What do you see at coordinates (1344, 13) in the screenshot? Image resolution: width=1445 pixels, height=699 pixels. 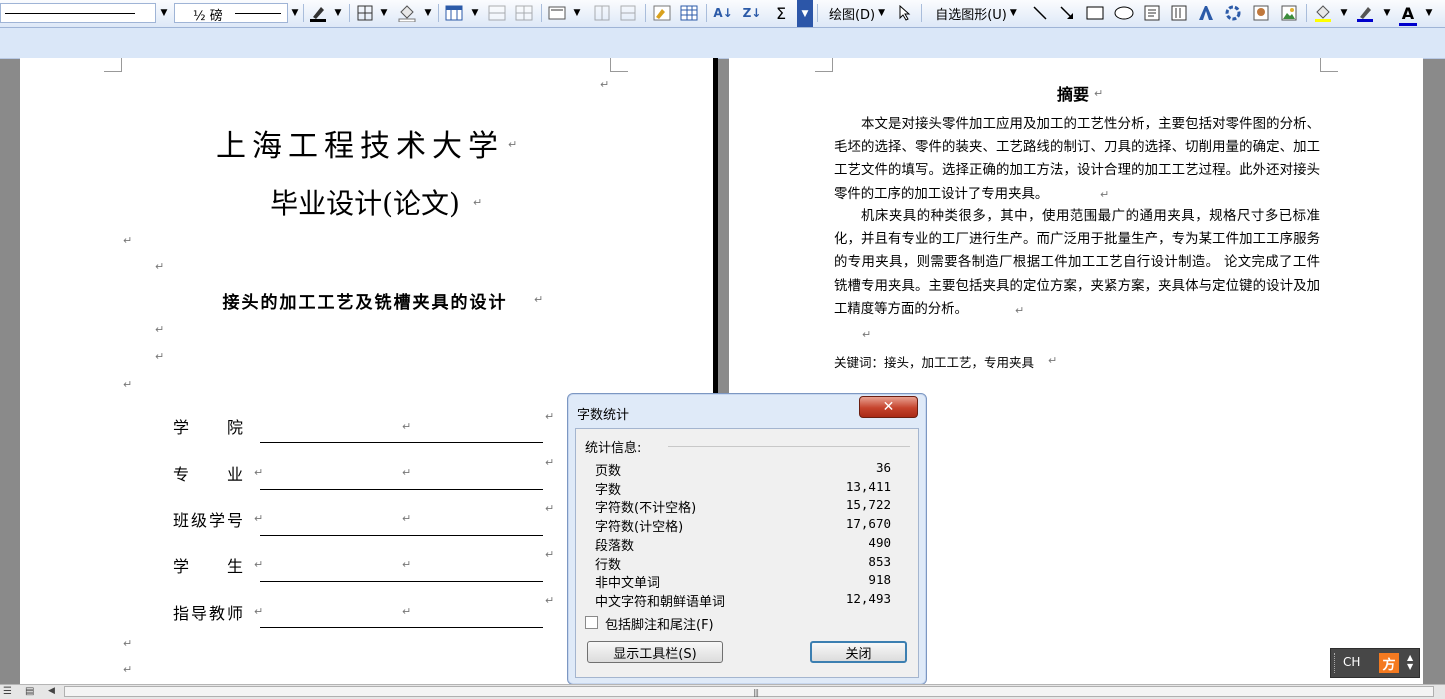 I see `fill-color-dropdown-icon: ▼` at bounding box center [1344, 13].